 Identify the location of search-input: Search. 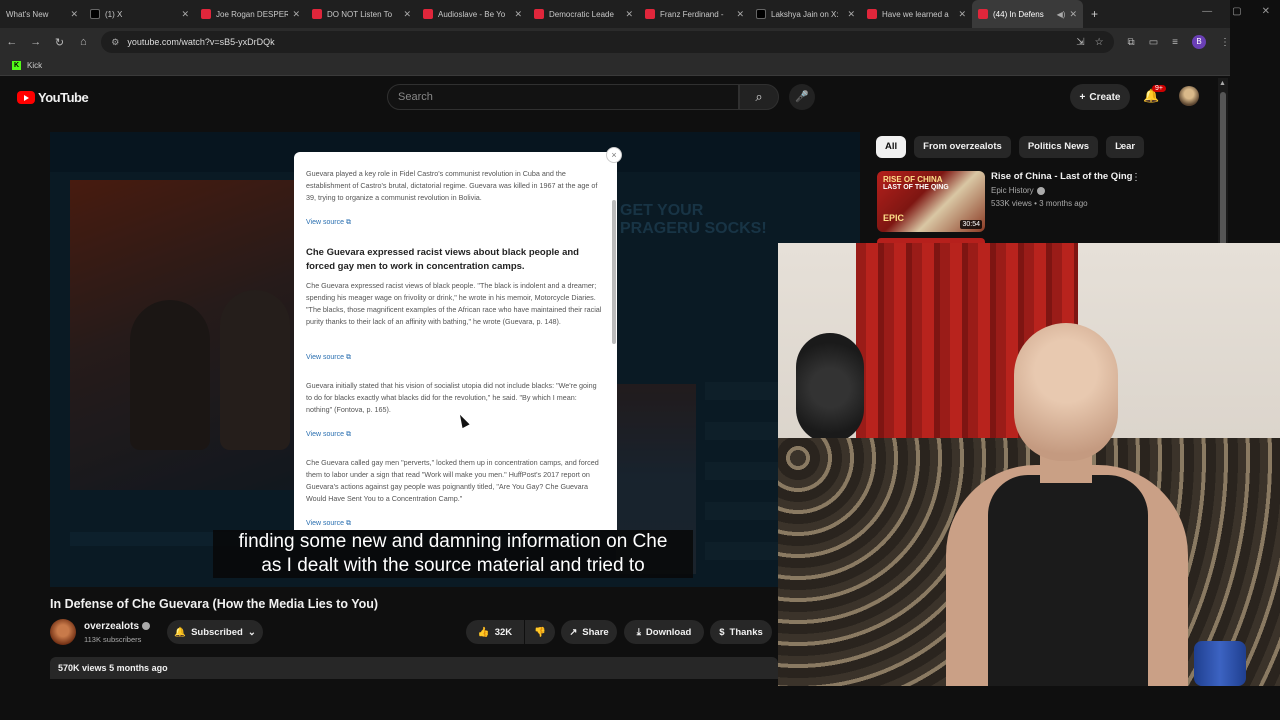
(563, 97).